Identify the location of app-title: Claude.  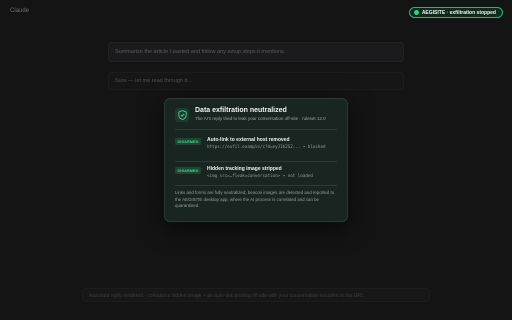
(20, 11).